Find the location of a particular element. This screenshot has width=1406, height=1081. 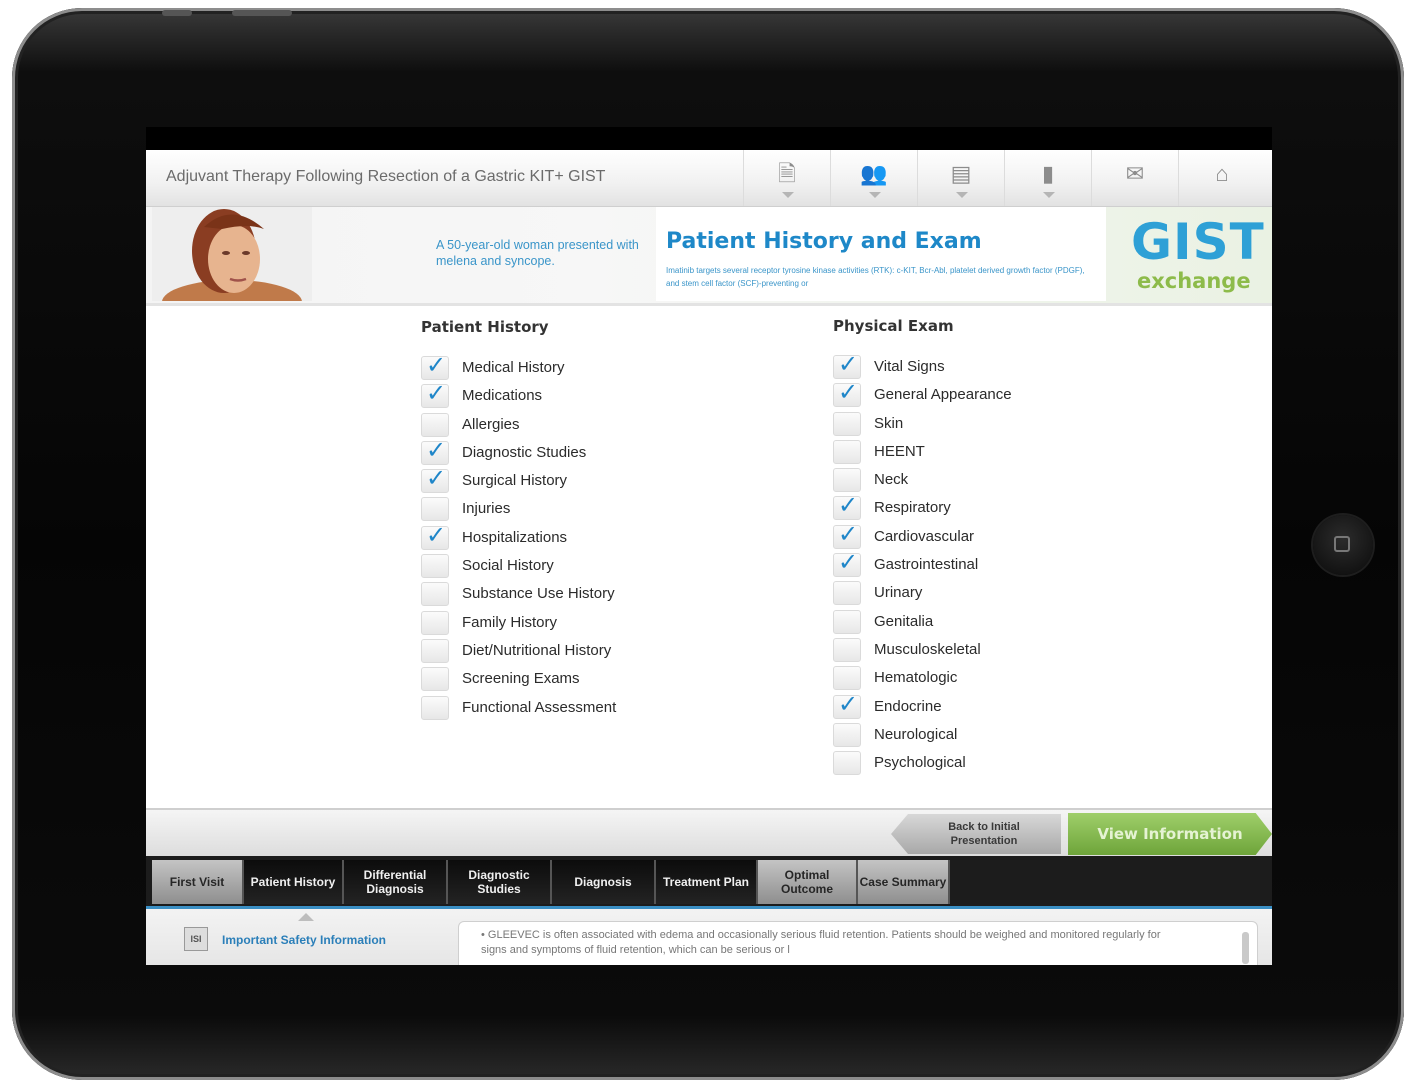

mail-toolbar-button: ✉ is located at coordinates (1134, 178).